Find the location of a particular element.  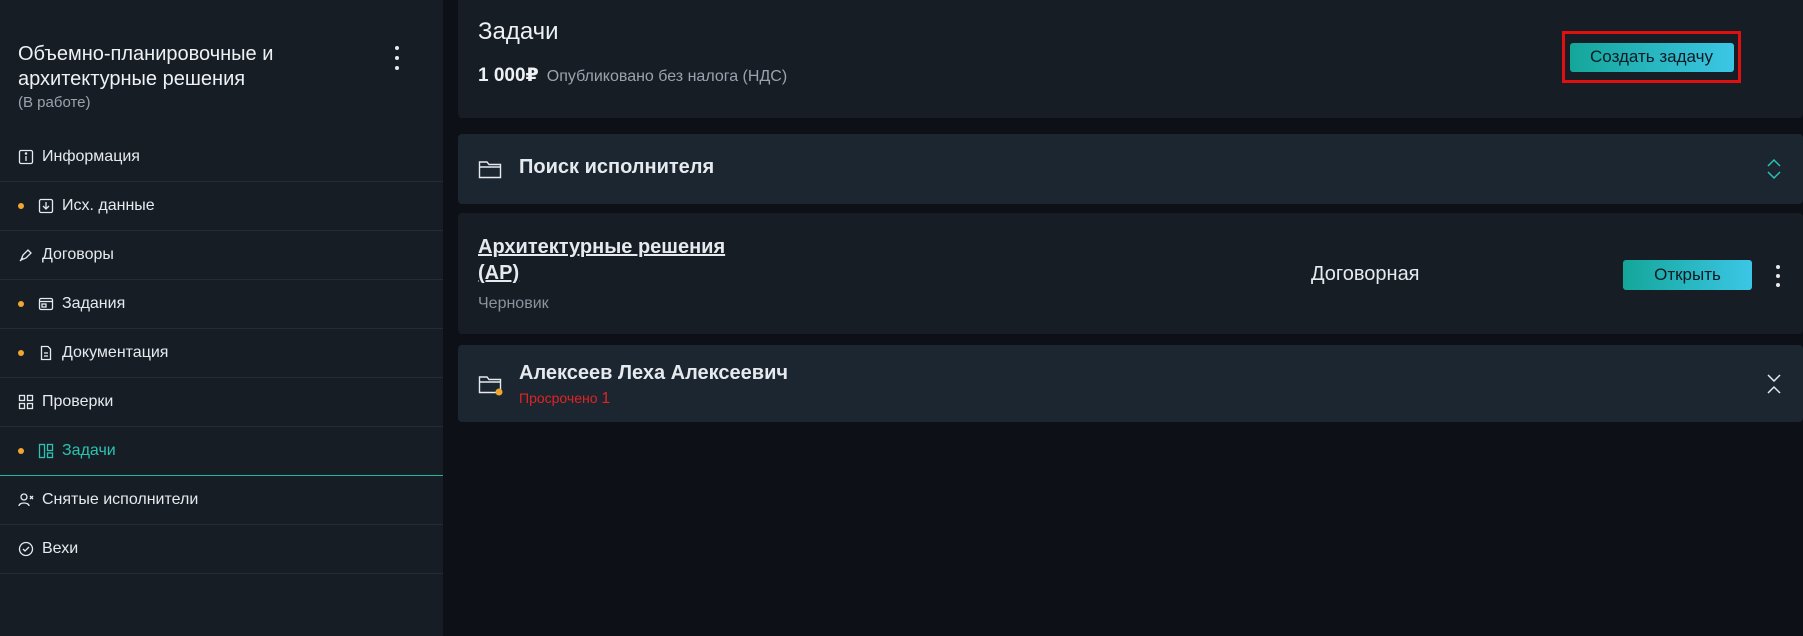

collapse-icon is located at coordinates (1774, 384).